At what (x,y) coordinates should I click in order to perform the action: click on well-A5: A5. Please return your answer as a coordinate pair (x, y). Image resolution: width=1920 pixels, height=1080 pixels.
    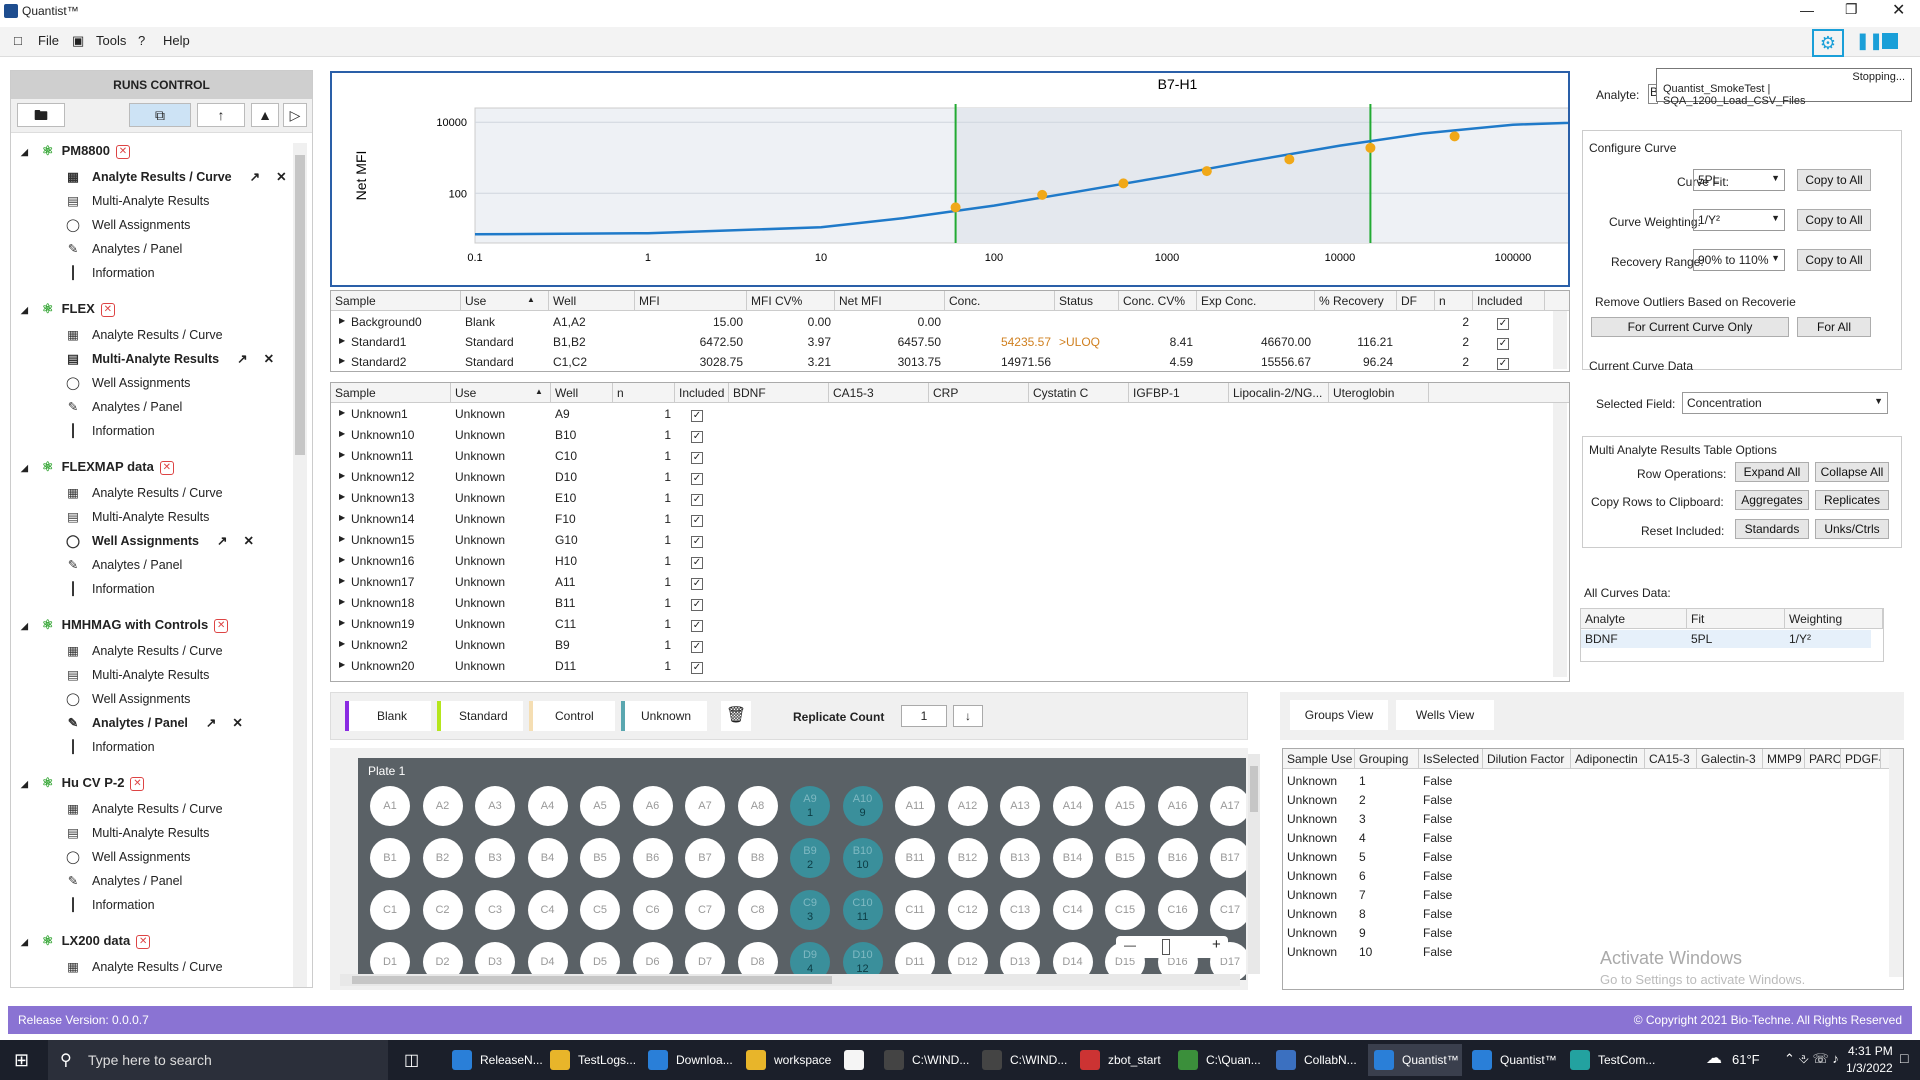
    Looking at the image, I should click on (600, 806).